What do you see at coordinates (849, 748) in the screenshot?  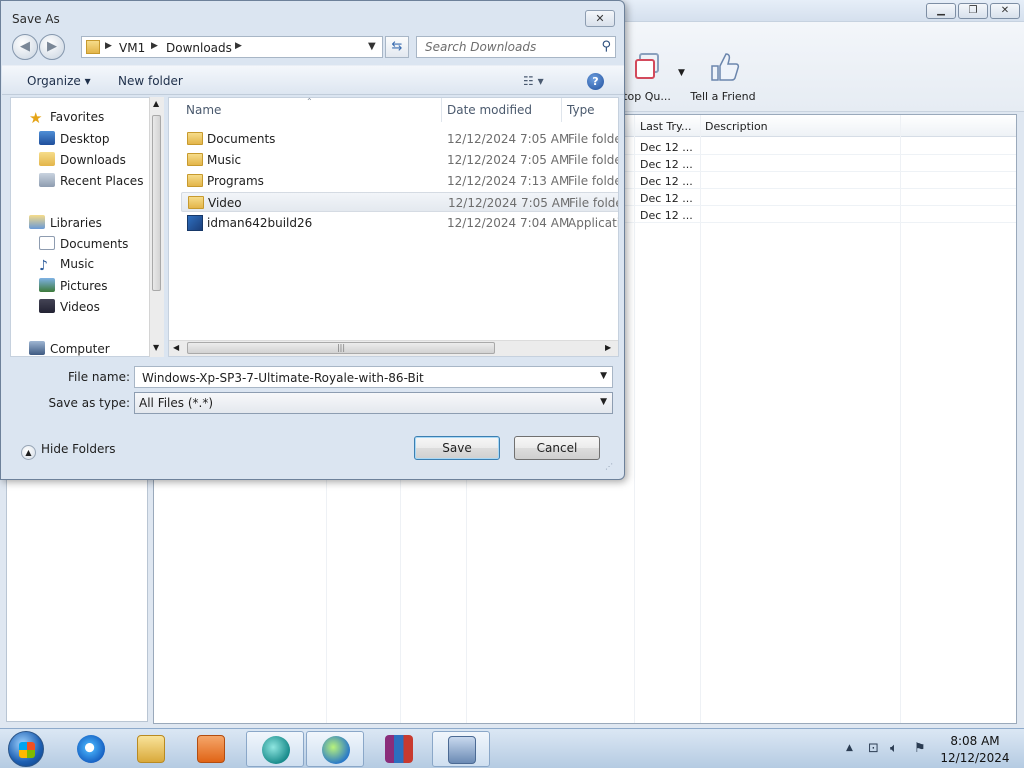 I see `show-hidden-icons-icon: ▲` at bounding box center [849, 748].